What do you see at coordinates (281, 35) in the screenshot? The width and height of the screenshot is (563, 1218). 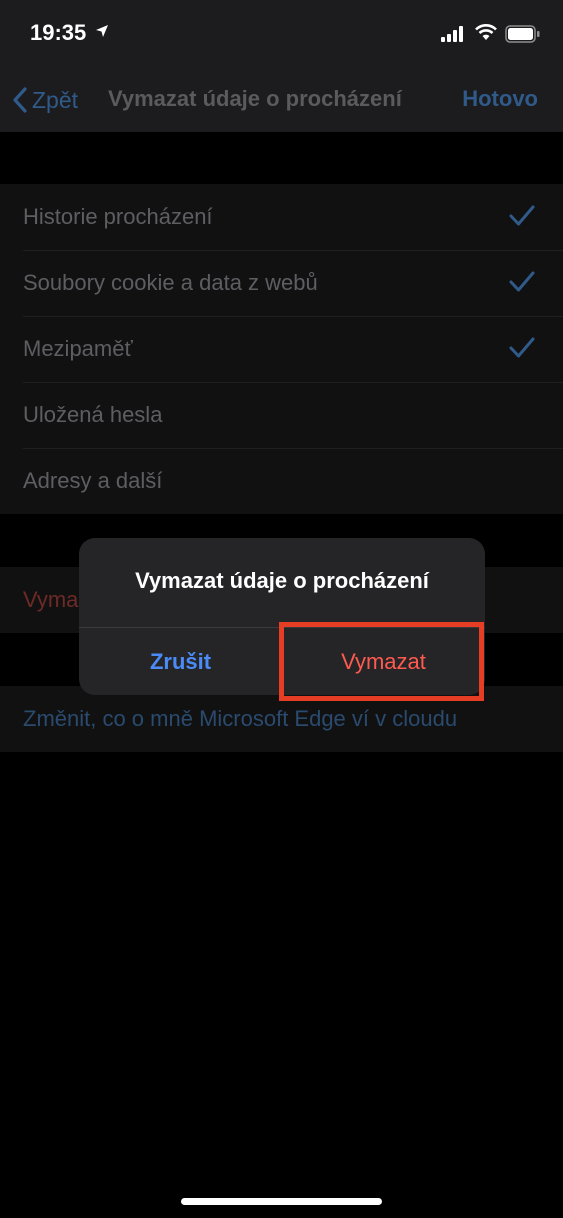 I see `status-bar: 19:35` at bounding box center [281, 35].